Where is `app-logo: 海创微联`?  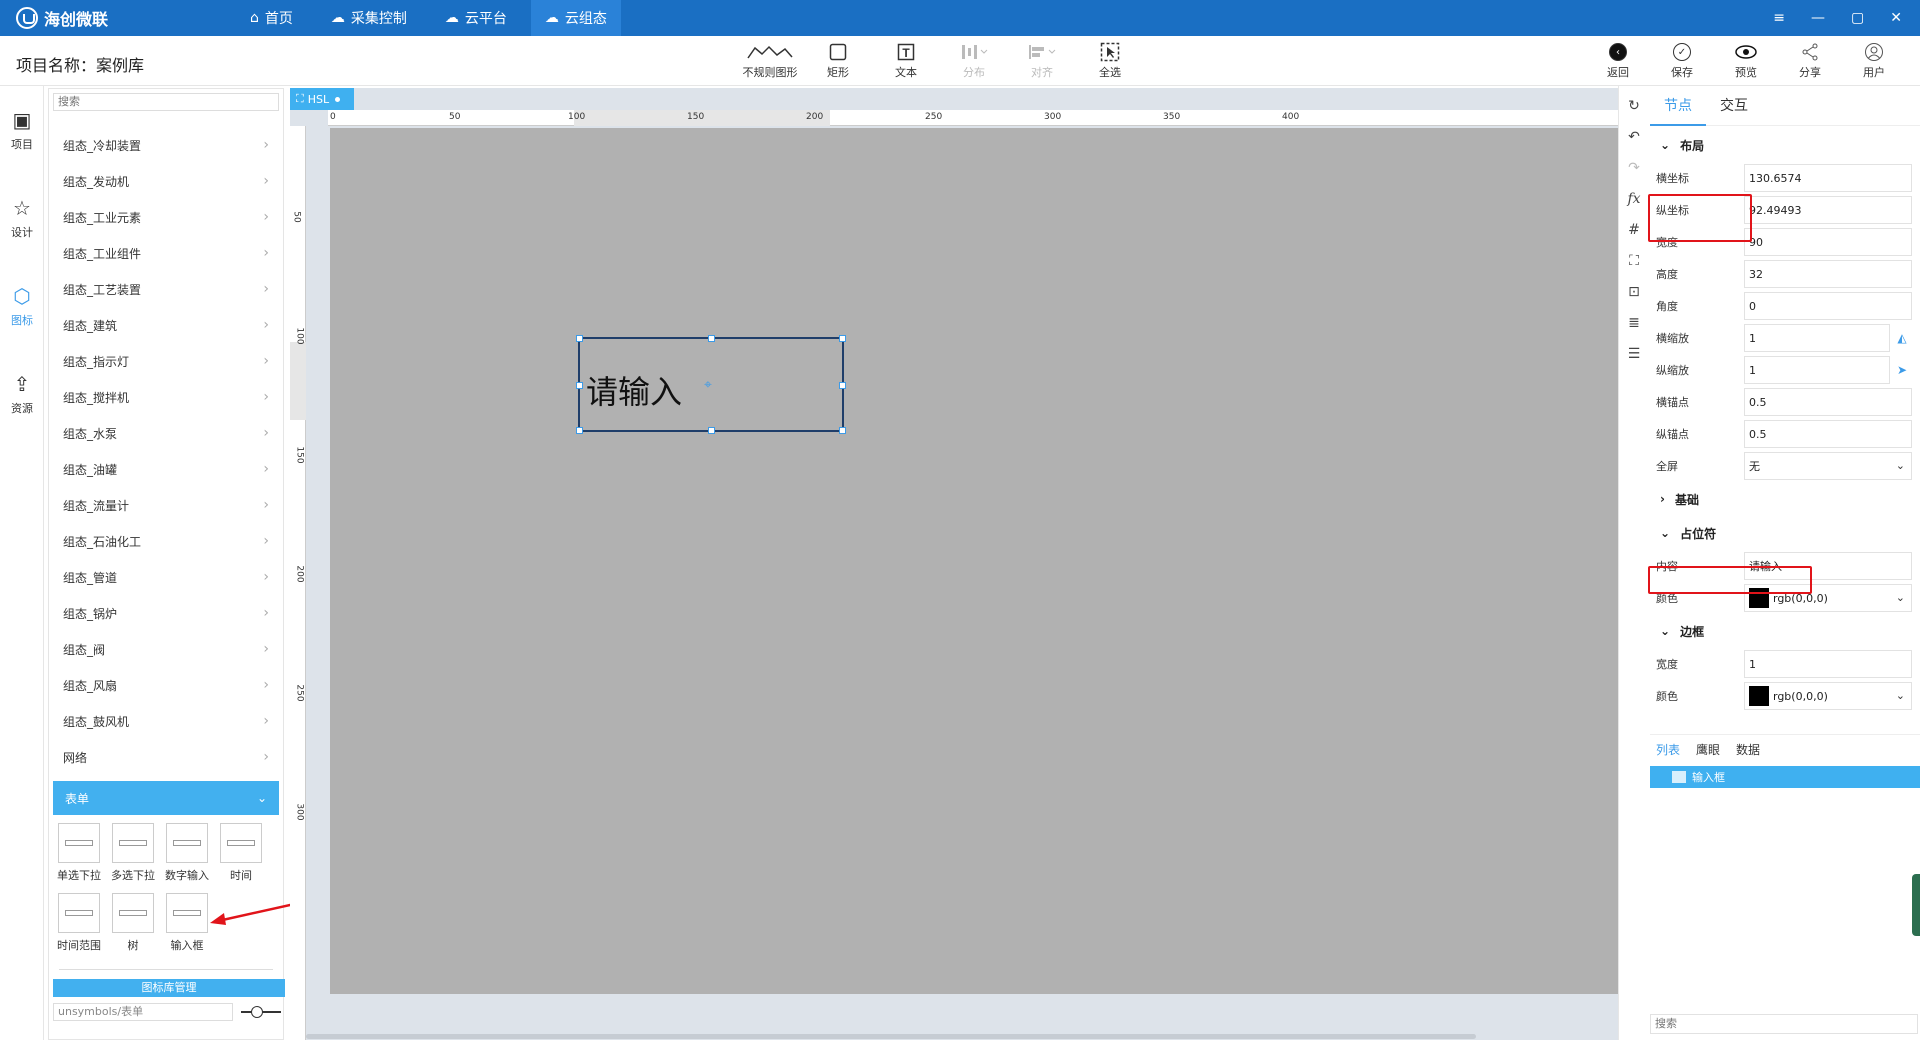
app-logo: 海创微联 is located at coordinates (62, 18).